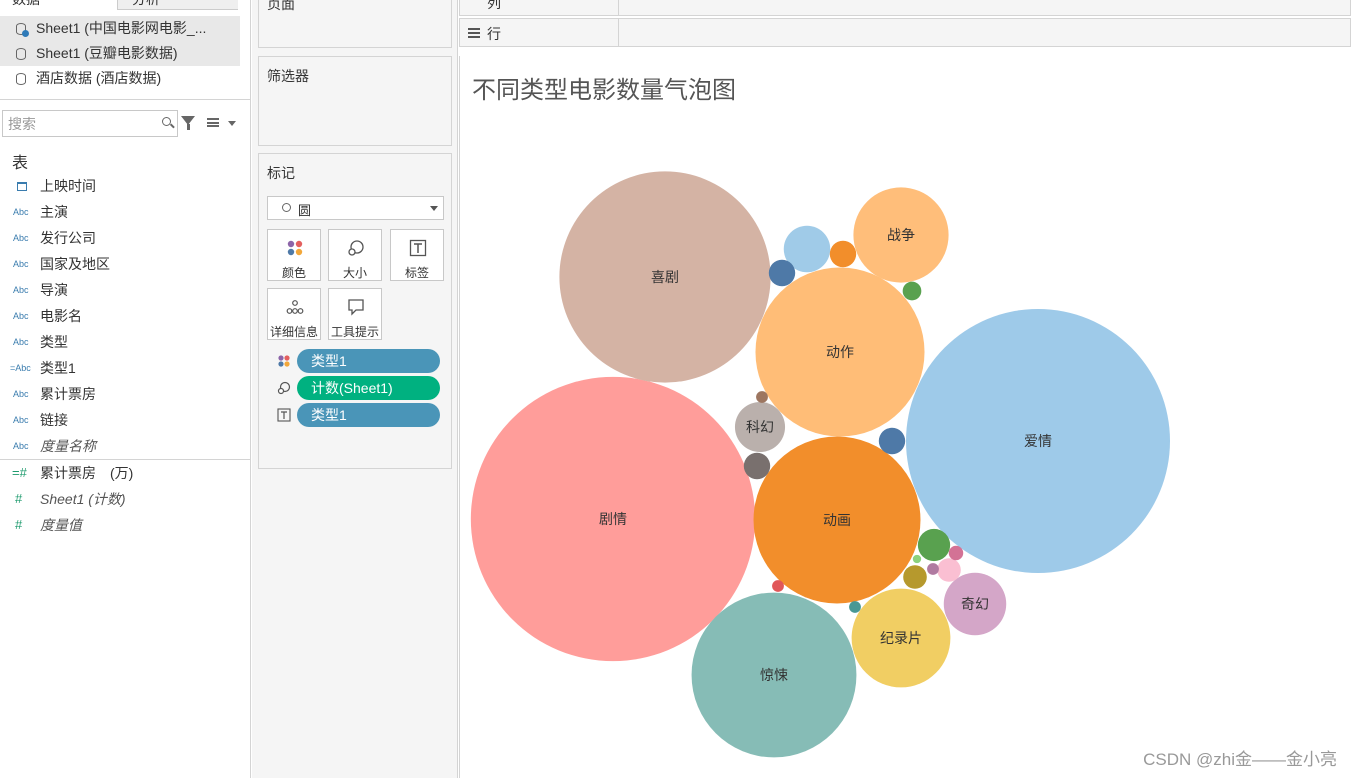 The height and width of the screenshot is (778, 1351). What do you see at coordinates (125, 290) in the screenshot?
I see `dimension-field: Abc 导演` at bounding box center [125, 290].